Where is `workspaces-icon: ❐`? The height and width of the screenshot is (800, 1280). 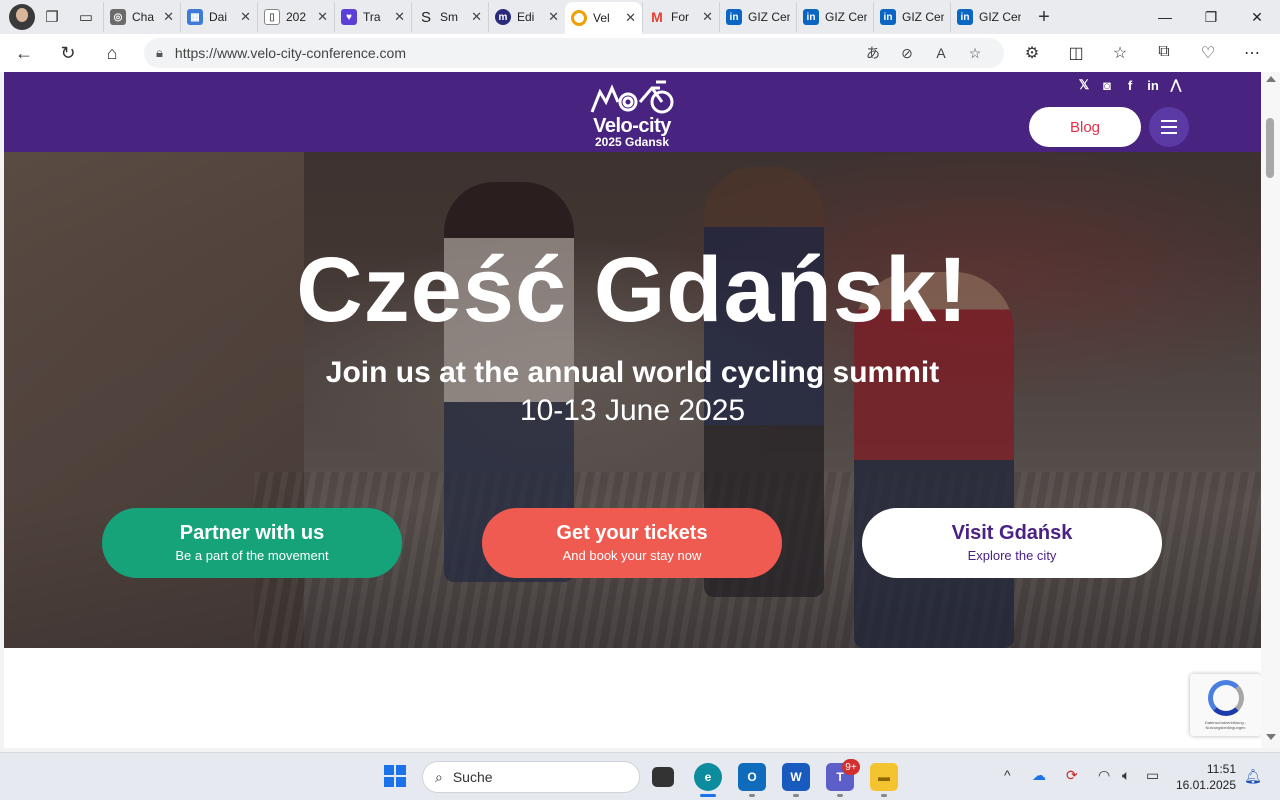
workspaces-icon: ❐ is located at coordinates (52, 17).